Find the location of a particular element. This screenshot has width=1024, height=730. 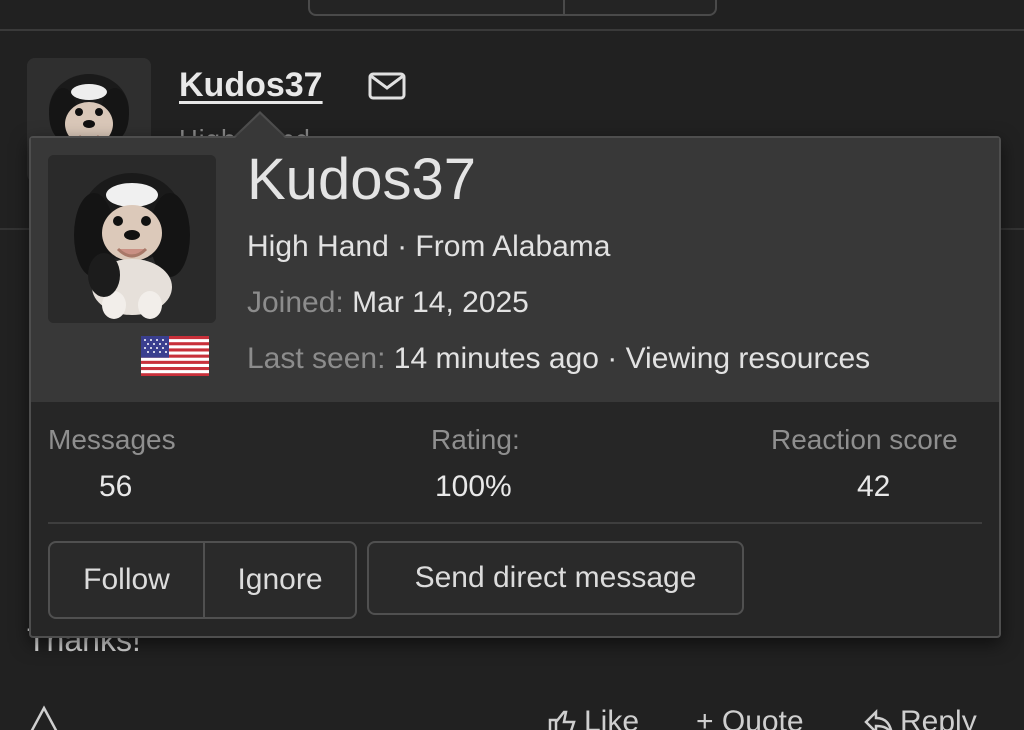

card-pointer-fill is located at coordinates (260, 126).